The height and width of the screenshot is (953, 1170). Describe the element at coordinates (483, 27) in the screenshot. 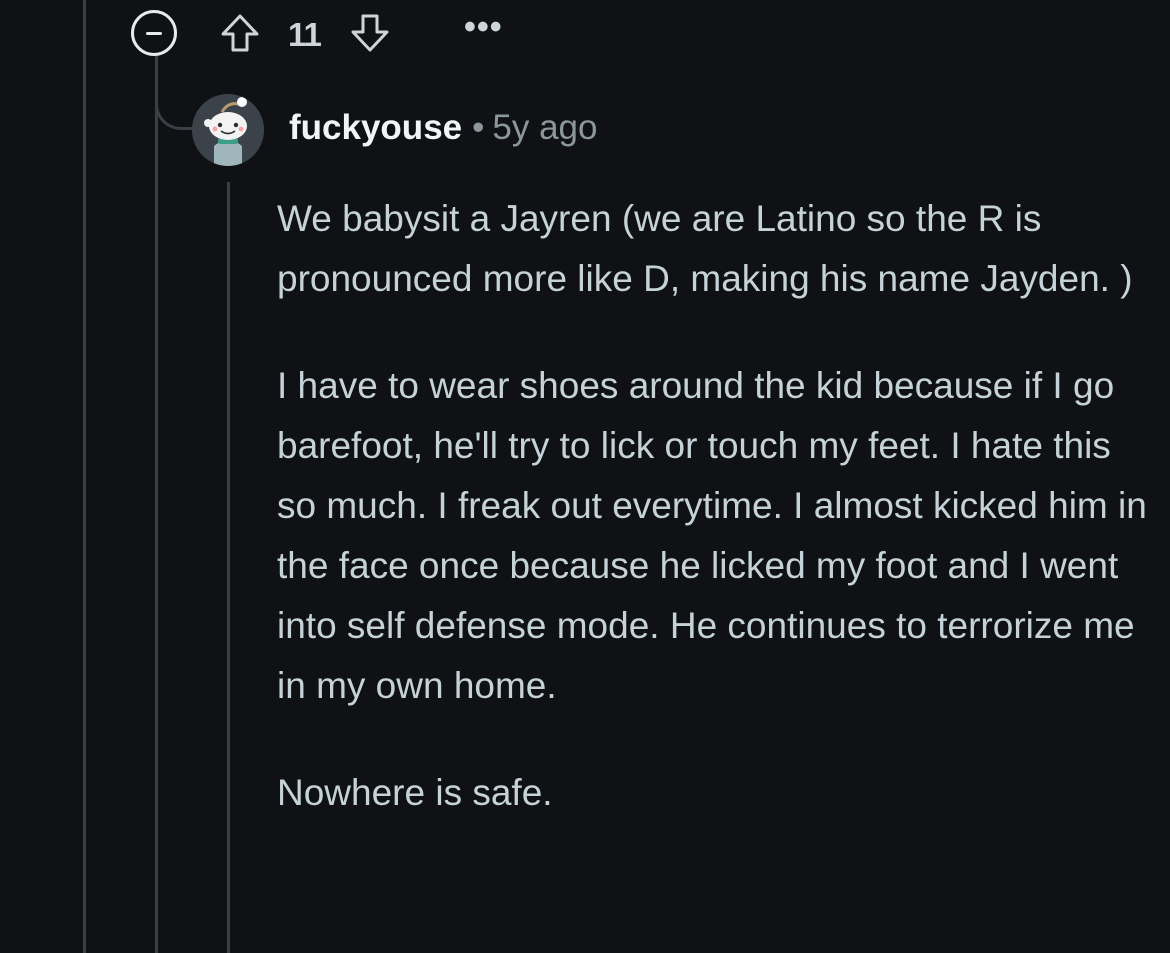

I see `more-options-button: •••` at that location.